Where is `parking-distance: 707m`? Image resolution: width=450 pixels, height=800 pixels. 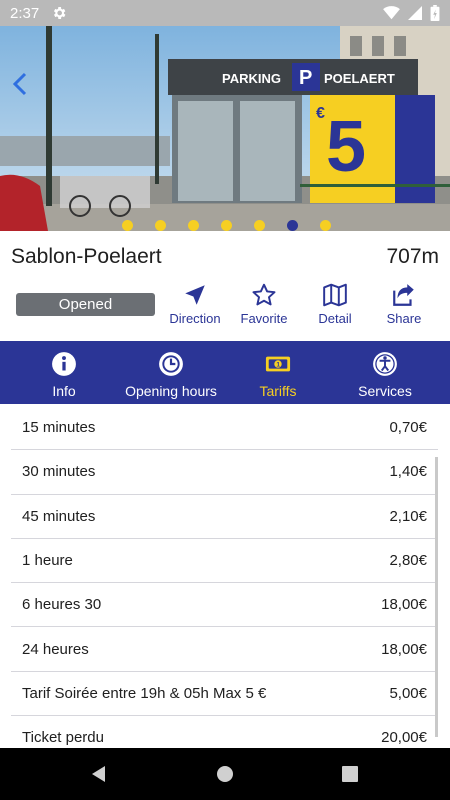 parking-distance: 707m is located at coordinates (412, 256).